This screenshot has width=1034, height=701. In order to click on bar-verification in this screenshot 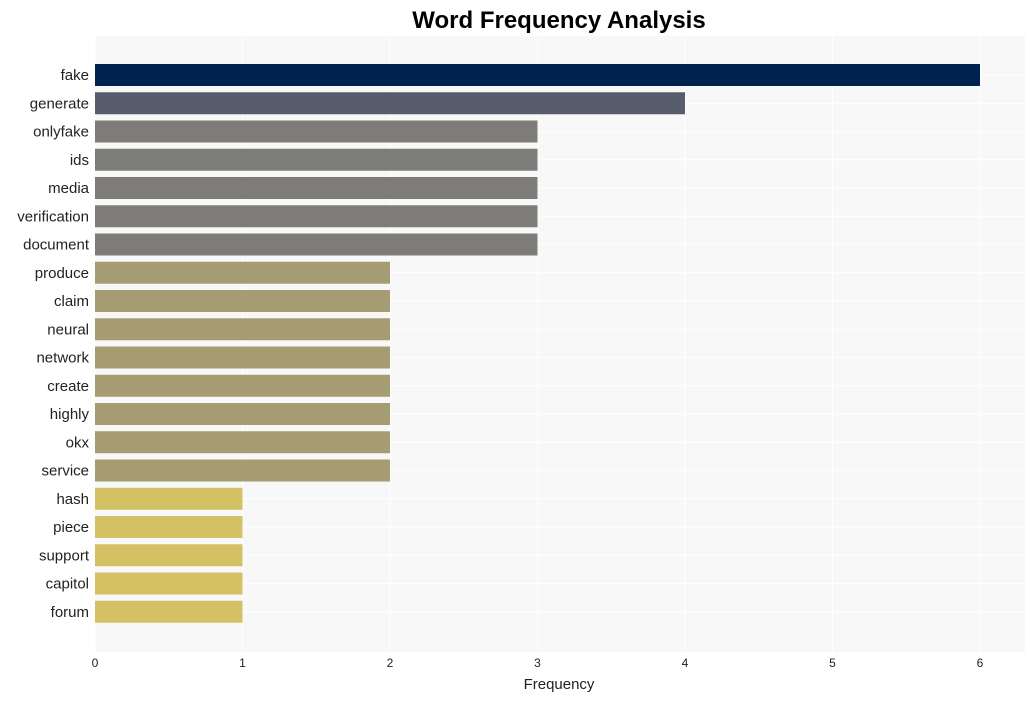, I will do `click(316, 216)`.